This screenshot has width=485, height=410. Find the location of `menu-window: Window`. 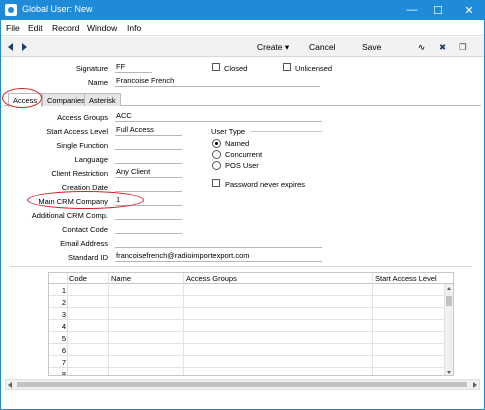

menu-window: Window is located at coordinates (102, 28).